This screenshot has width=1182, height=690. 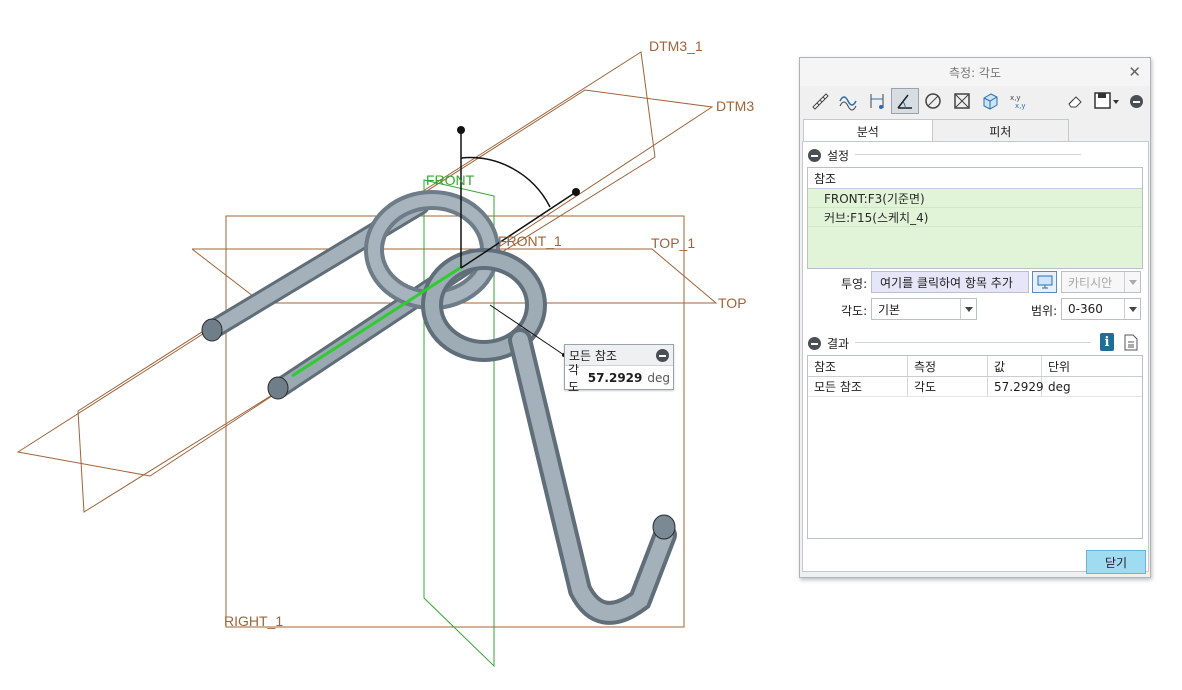 I want to click on length-tool-button, so click(x=819, y=101).